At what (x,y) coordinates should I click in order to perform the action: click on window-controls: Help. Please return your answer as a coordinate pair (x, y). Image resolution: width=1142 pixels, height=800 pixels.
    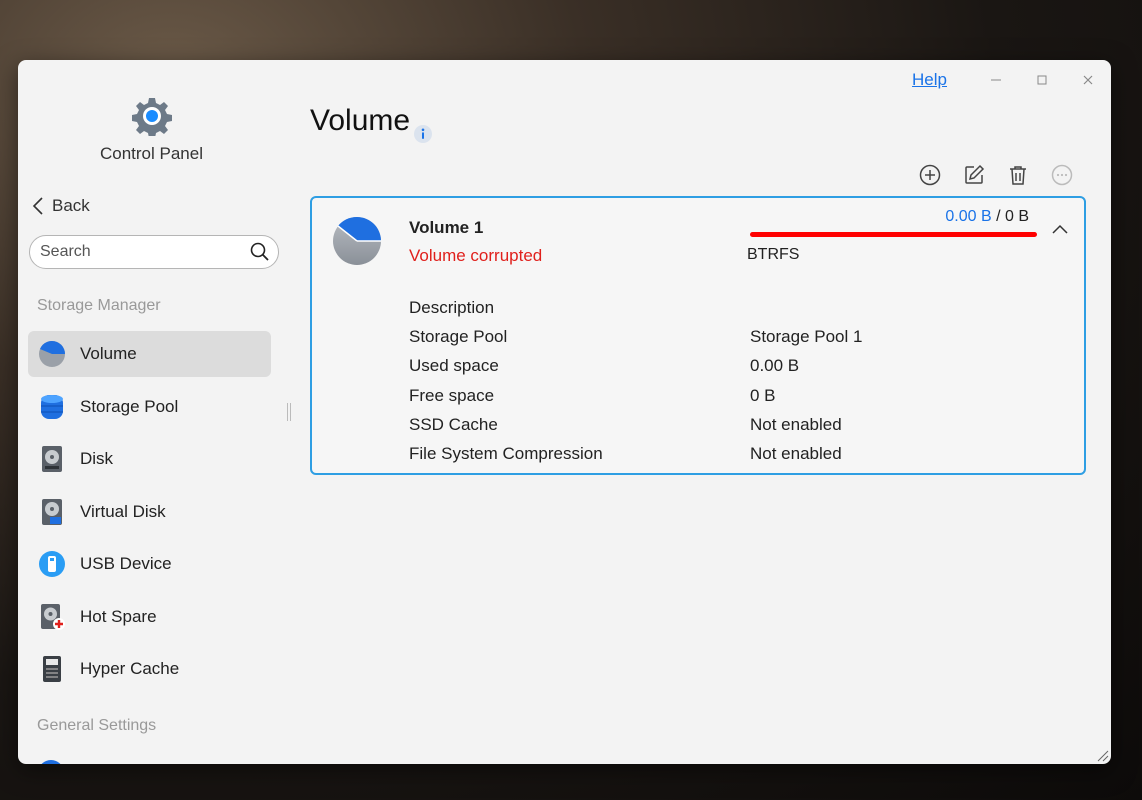
    Looking at the image, I should click on (1011, 80).